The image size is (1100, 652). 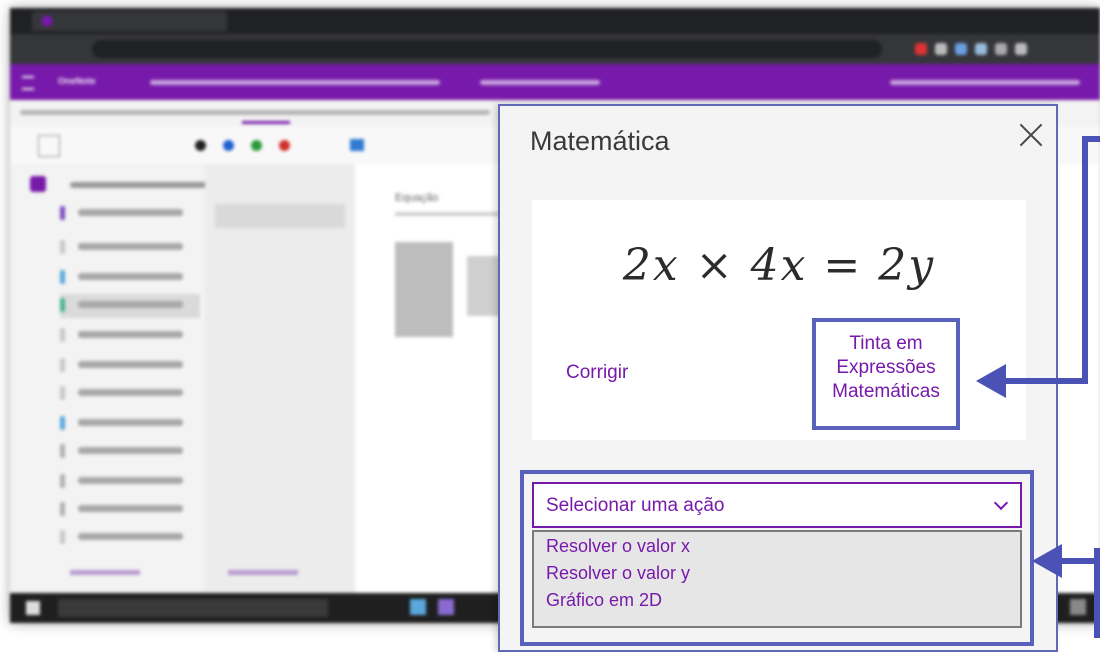 What do you see at coordinates (263, 572) in the screenshot?
I see `add-page-link` at bounding box center [263, 572].